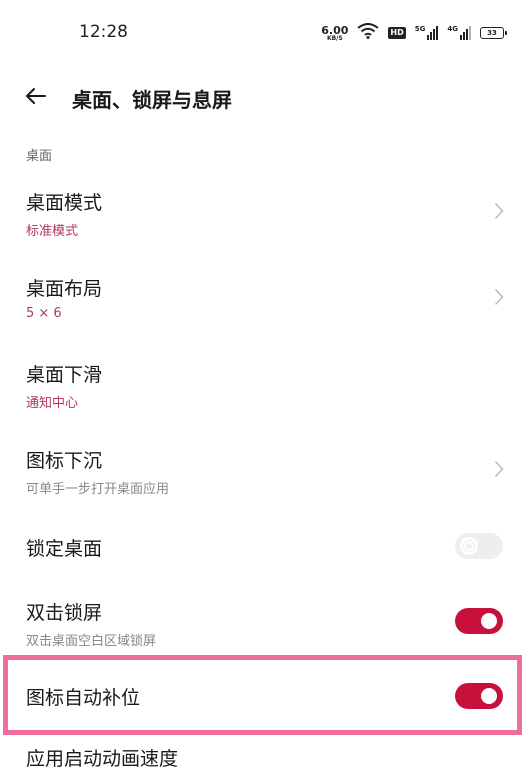  I want to click on network-speed: 6.00 KB/S, so click(334, 33).